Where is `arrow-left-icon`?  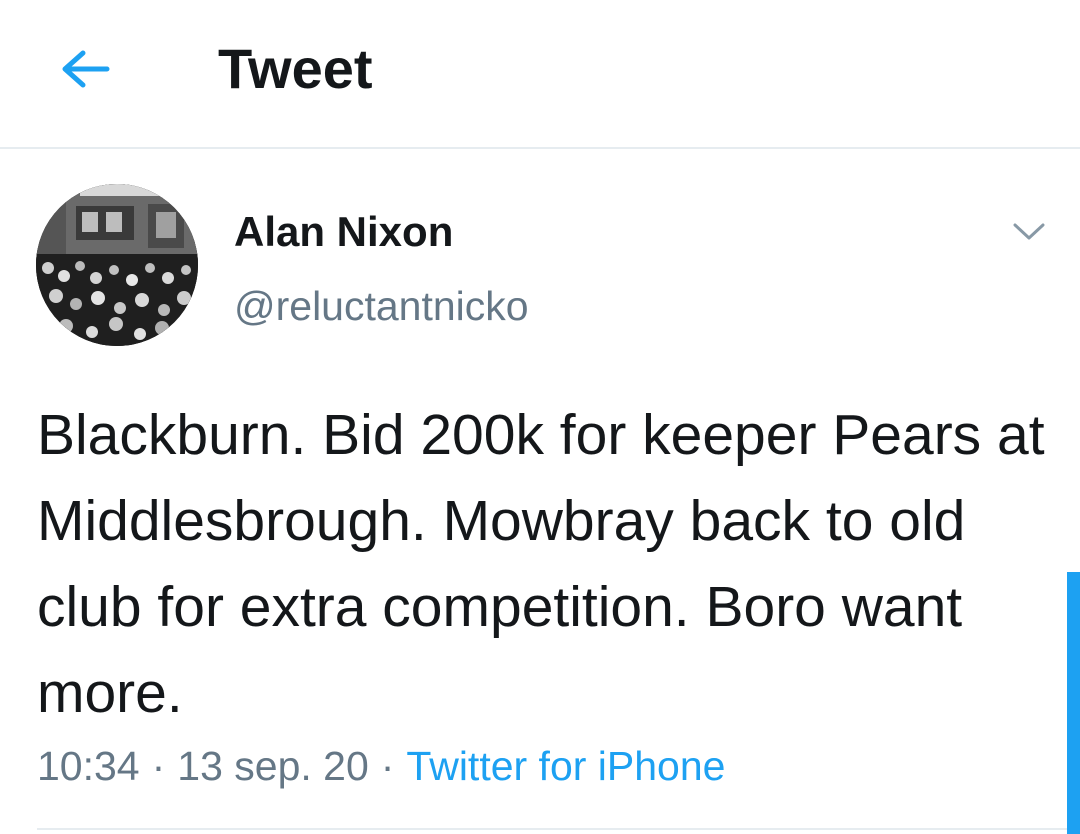 arrow-left-icon is located at coordinates (86, 69).